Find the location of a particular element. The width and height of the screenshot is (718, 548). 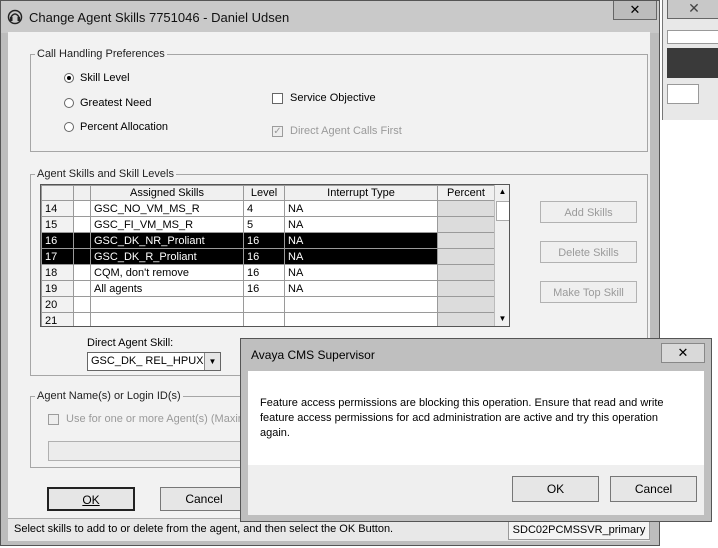

chevron-down-icon: ▼ is located at coordinates (212, 361).